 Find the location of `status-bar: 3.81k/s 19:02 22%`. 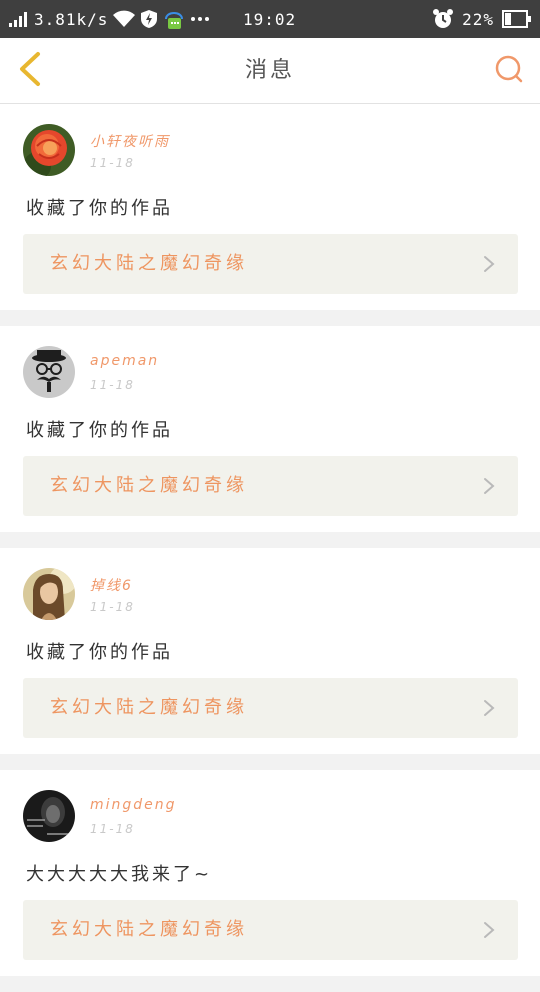

status-bar: 3.81k/s 19:02 22% is located at coordinates (270, 19).